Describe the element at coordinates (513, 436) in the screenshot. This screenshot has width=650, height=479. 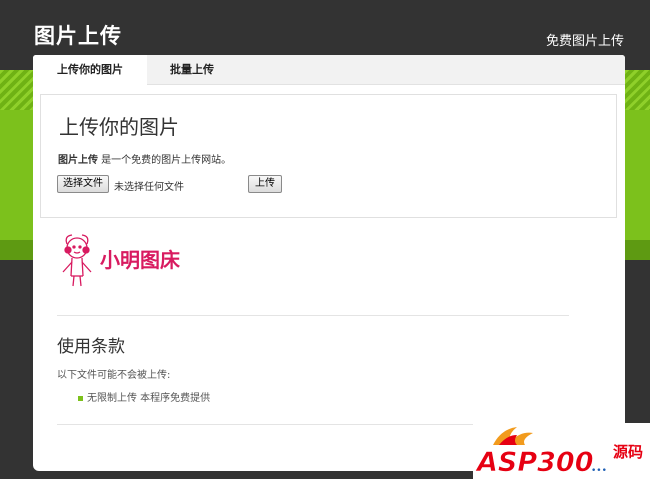
I see `flame-icon` at that location.